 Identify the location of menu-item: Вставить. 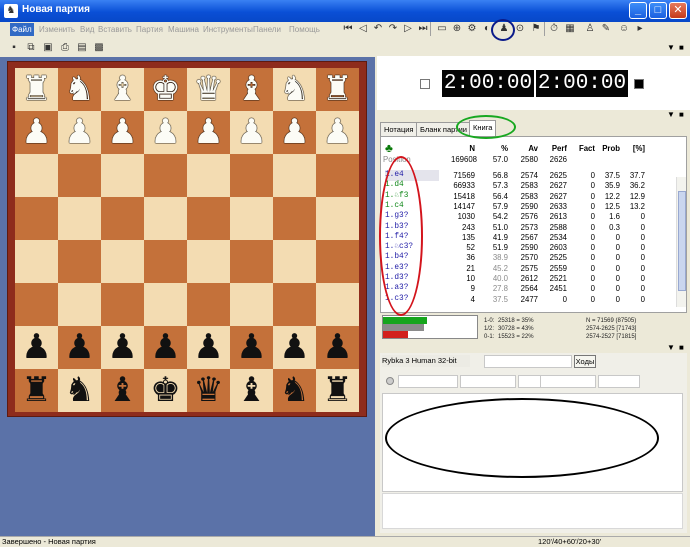
(115, 29).